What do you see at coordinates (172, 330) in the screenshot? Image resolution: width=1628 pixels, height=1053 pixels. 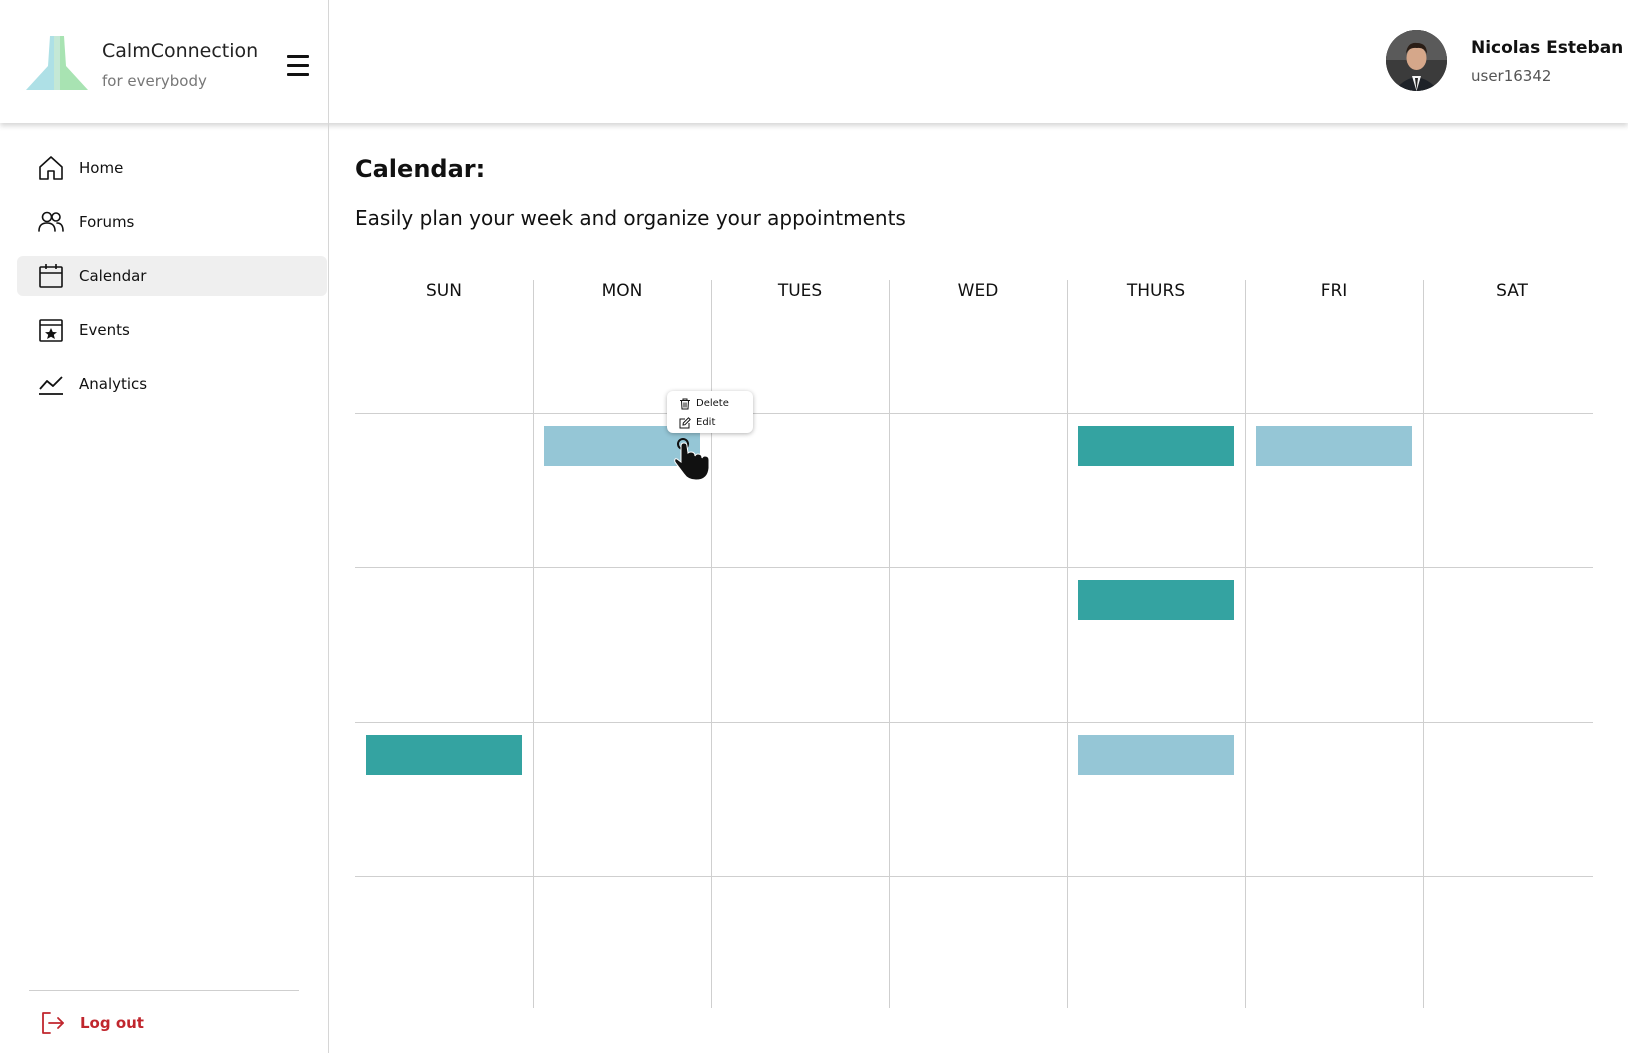 I see `sidebar-item-events: Events` at bounding box center [172, 330].